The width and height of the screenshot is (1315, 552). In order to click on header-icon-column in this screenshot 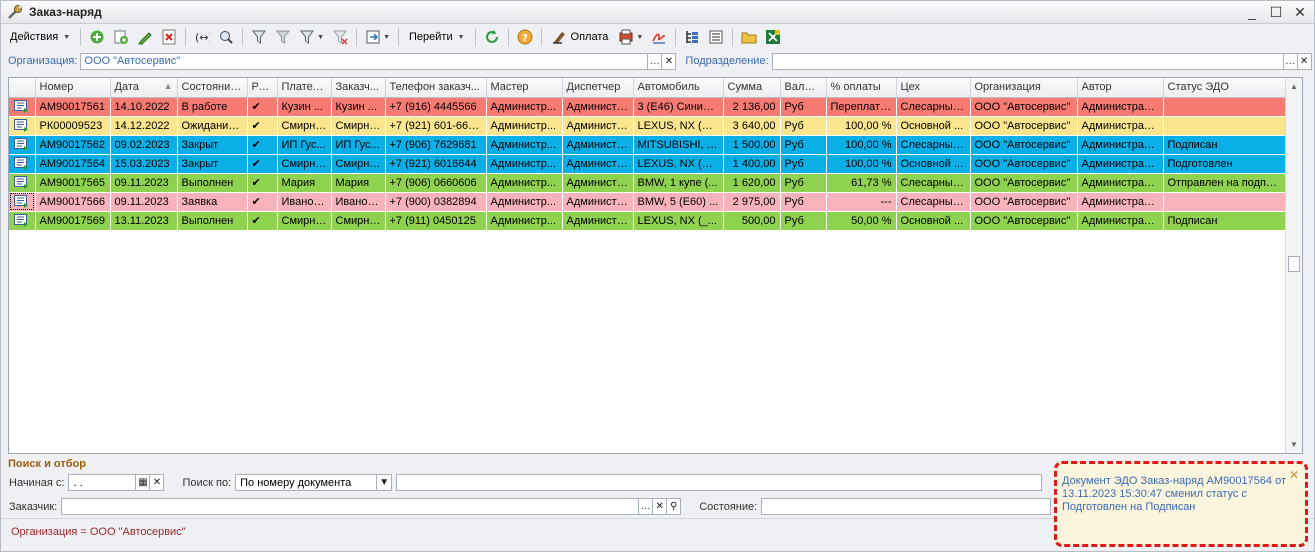, I will do `click(22, 88)`.